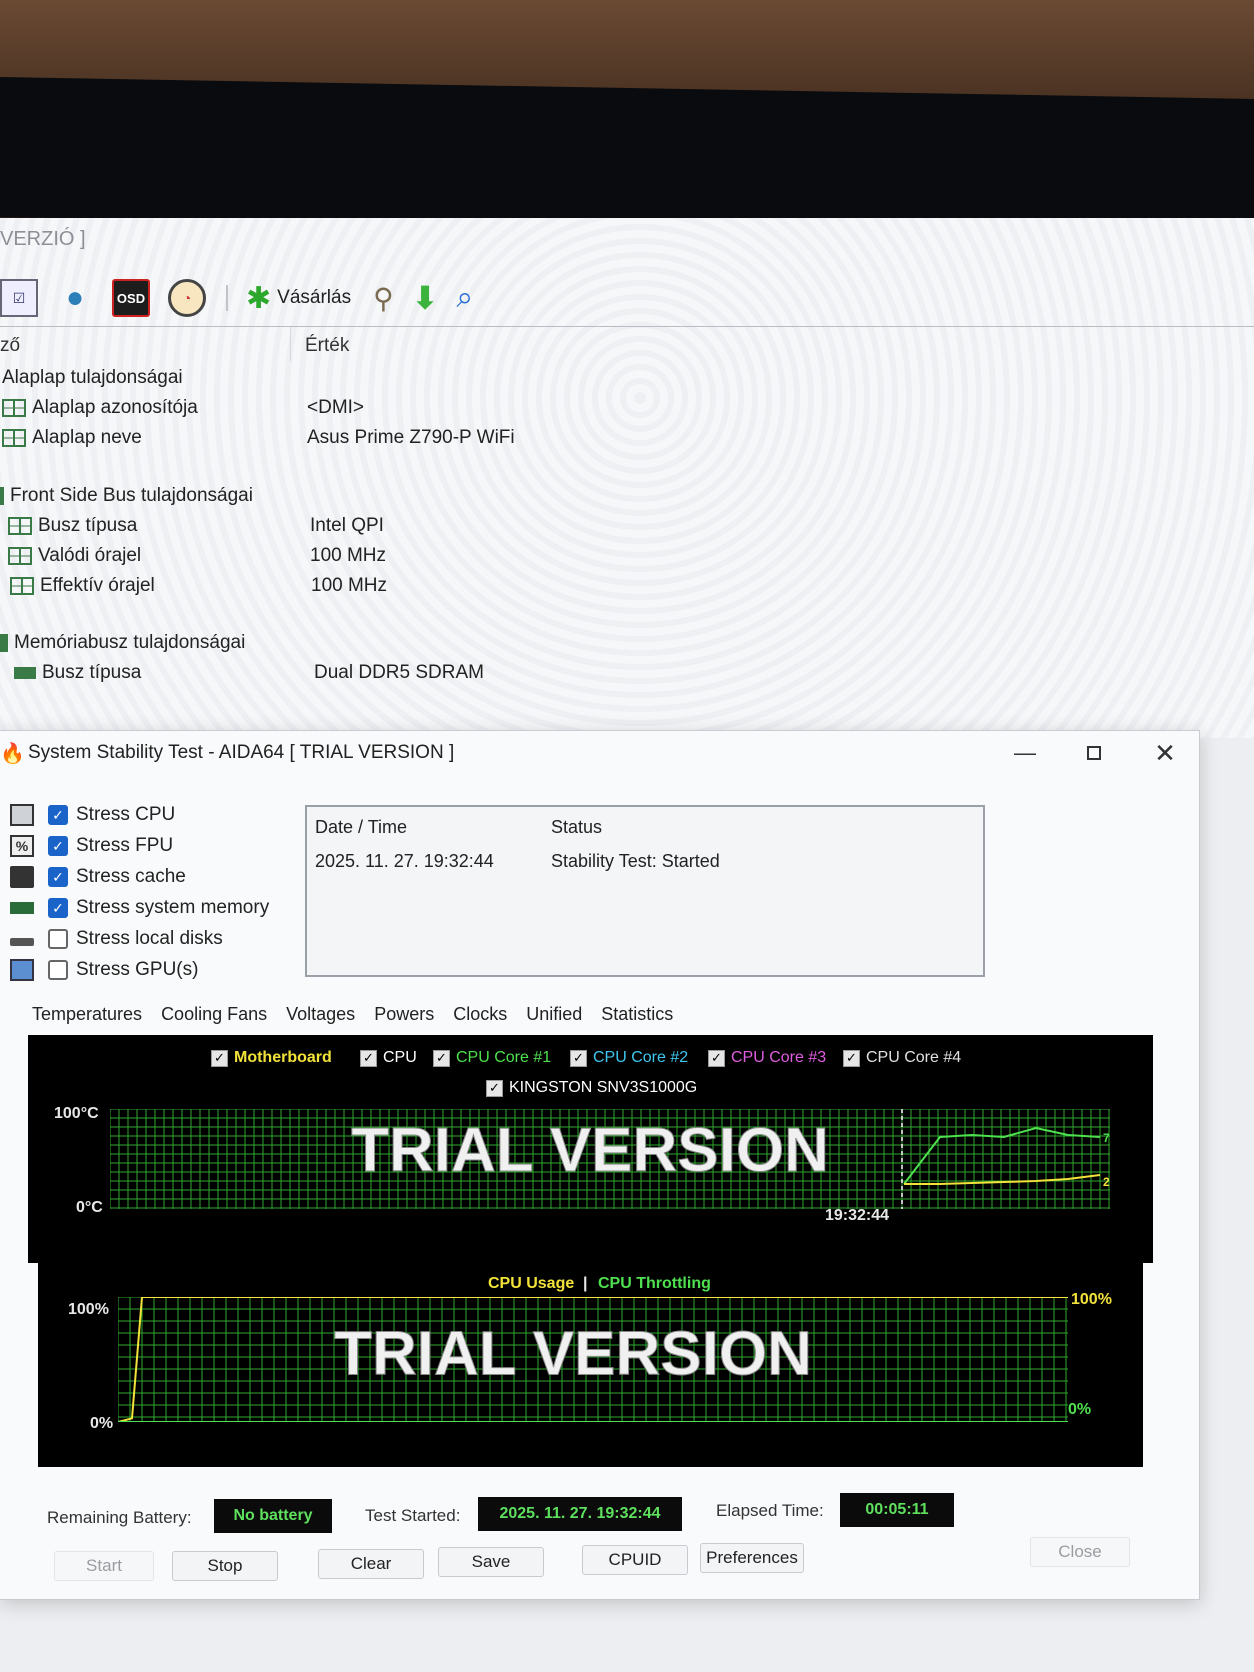 The width and height of the screenshot is (1254, 1672). I want to click on group-title: Memóriabusz tulajdonságai, so click(130, 642).